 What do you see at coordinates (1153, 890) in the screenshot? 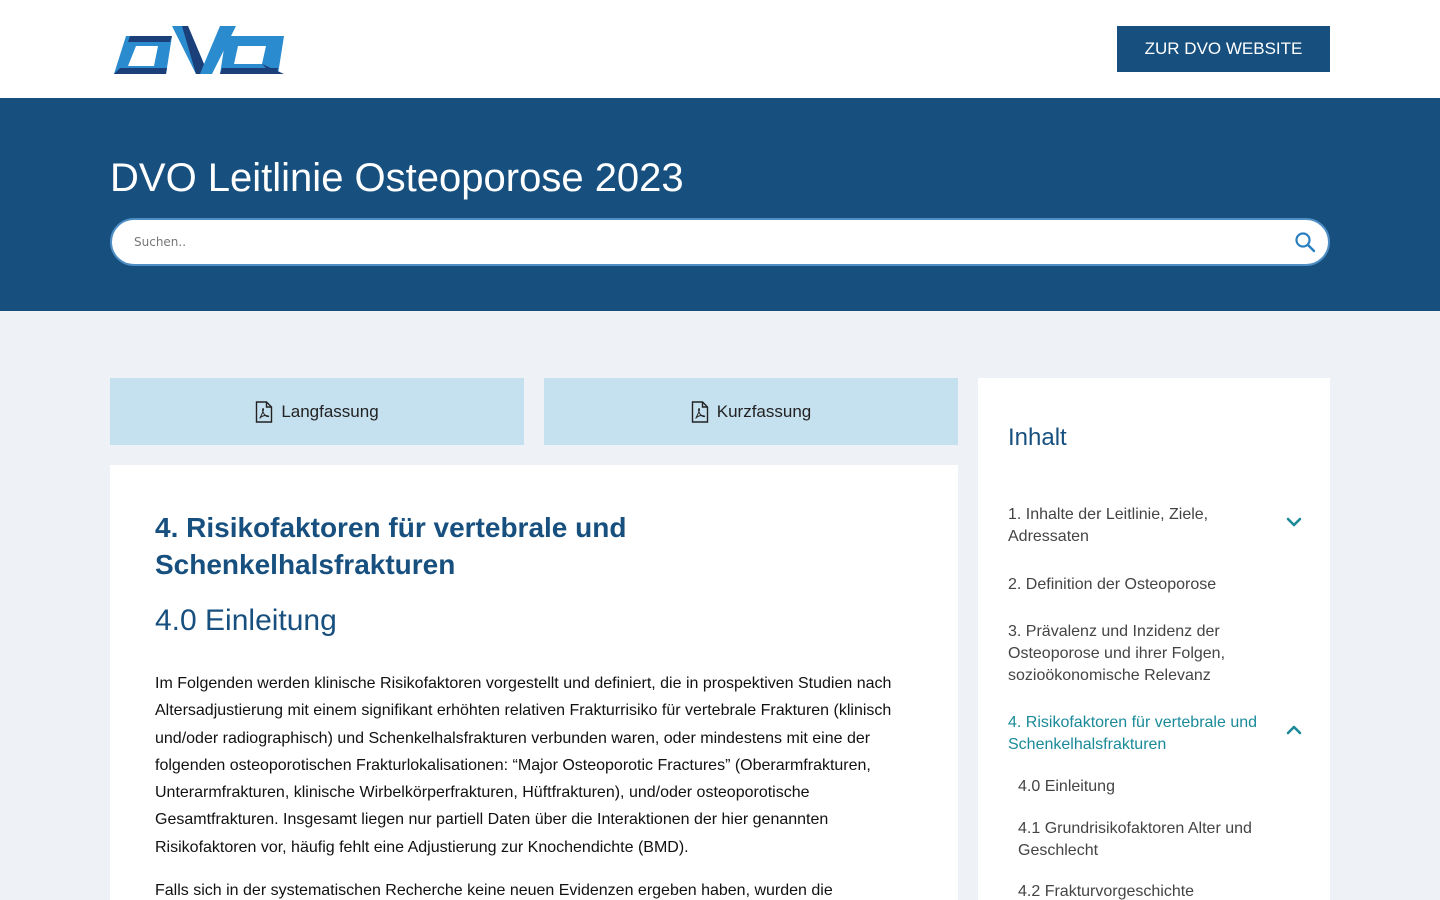
I see `toc-subitem-frakturvorgeschichte: 4.2 Frakturvorgeschichte` at bounding box center [1153, 890].